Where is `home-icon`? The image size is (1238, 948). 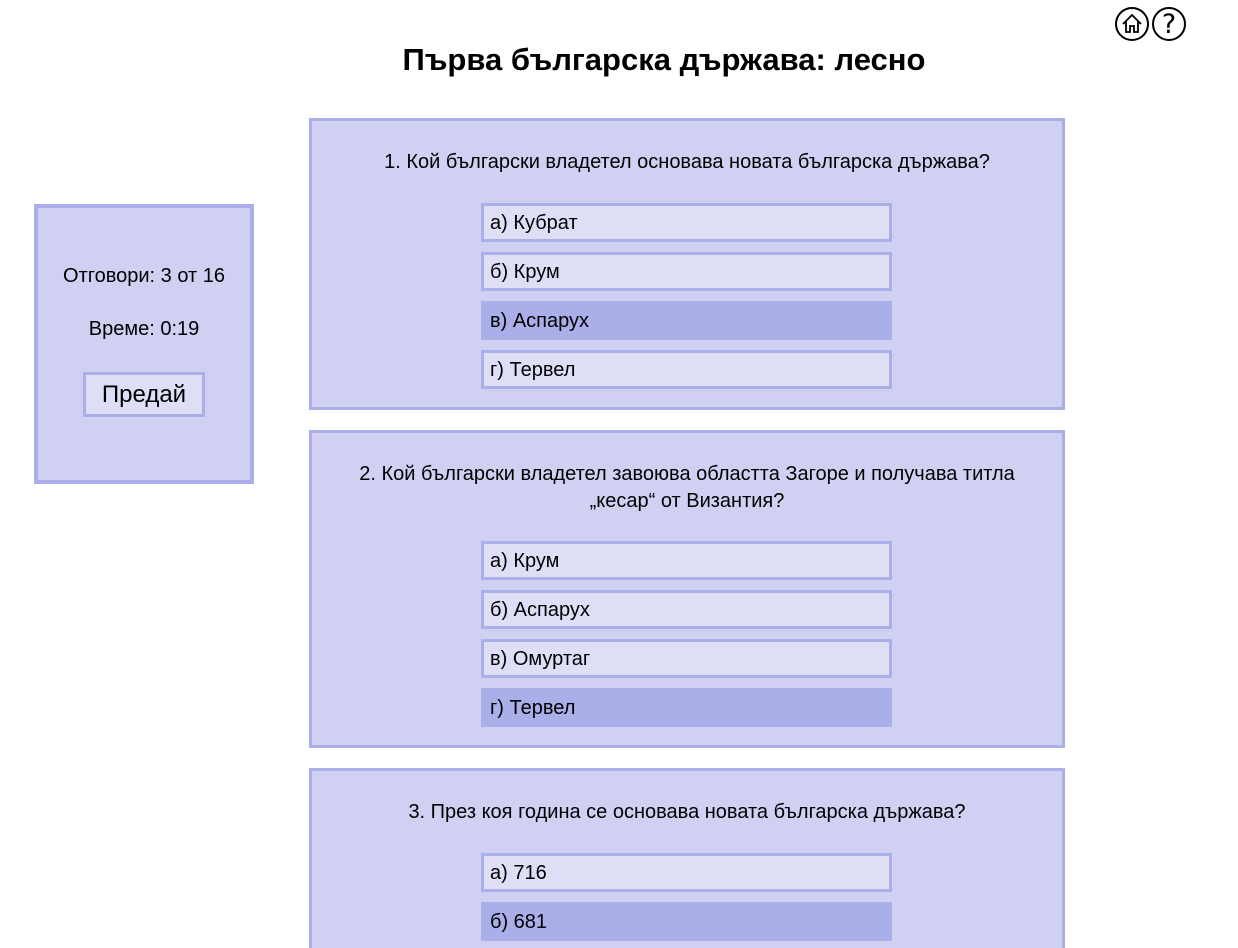
home-icon is located at coordinates (1132, 24).